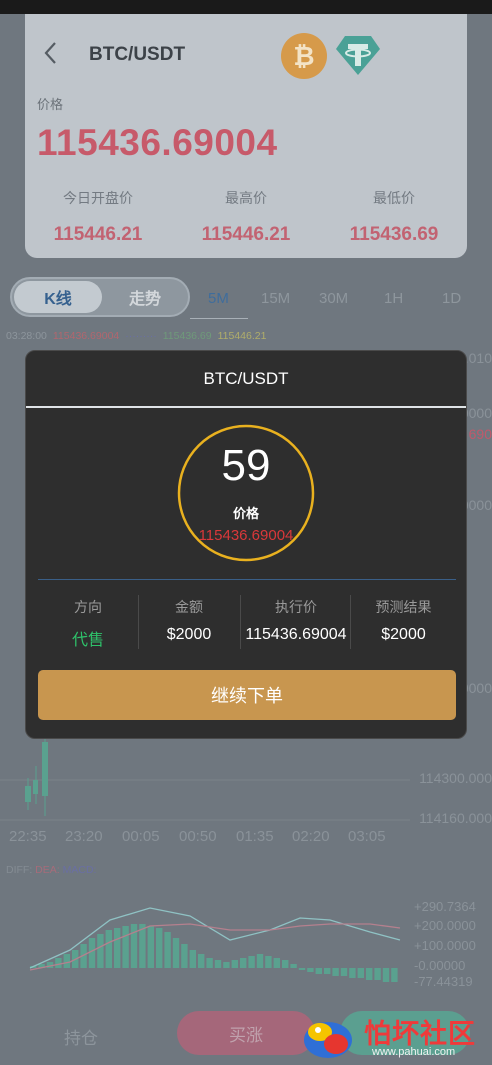 The height and width of the screenshot is (1065, 492). Describe the element at coordinates (47, 870) in the screenshot. I see `dea-label: DEA:` at that location.